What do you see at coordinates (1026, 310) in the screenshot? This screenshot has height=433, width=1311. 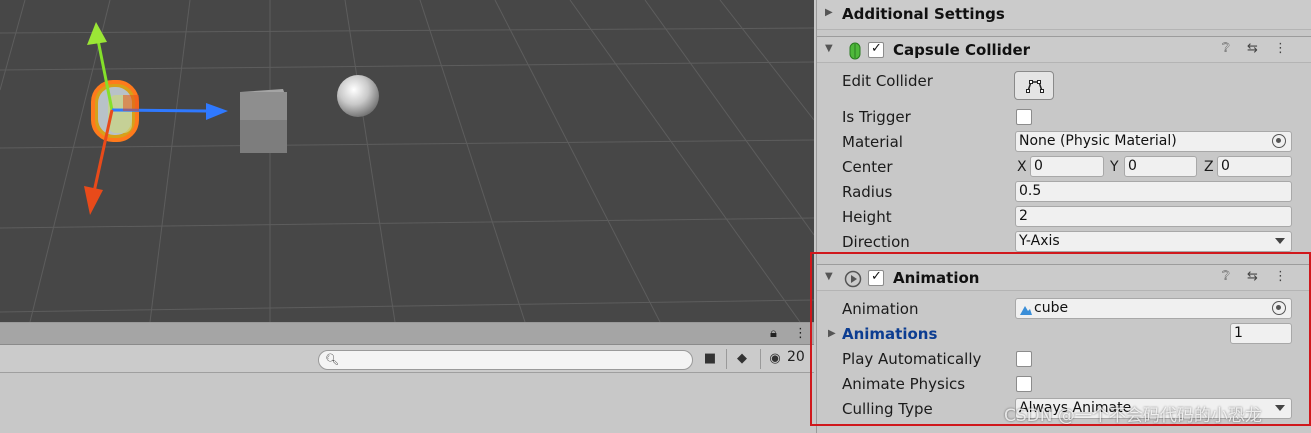 I see `animation-clip-icon` at bounding box center [1026, 310].